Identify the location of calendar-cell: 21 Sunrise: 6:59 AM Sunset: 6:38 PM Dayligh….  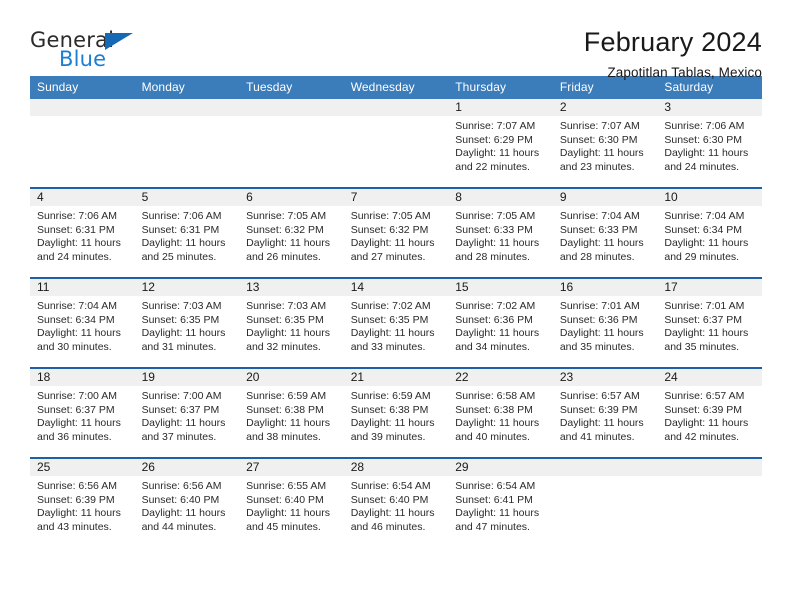
(396, 412).